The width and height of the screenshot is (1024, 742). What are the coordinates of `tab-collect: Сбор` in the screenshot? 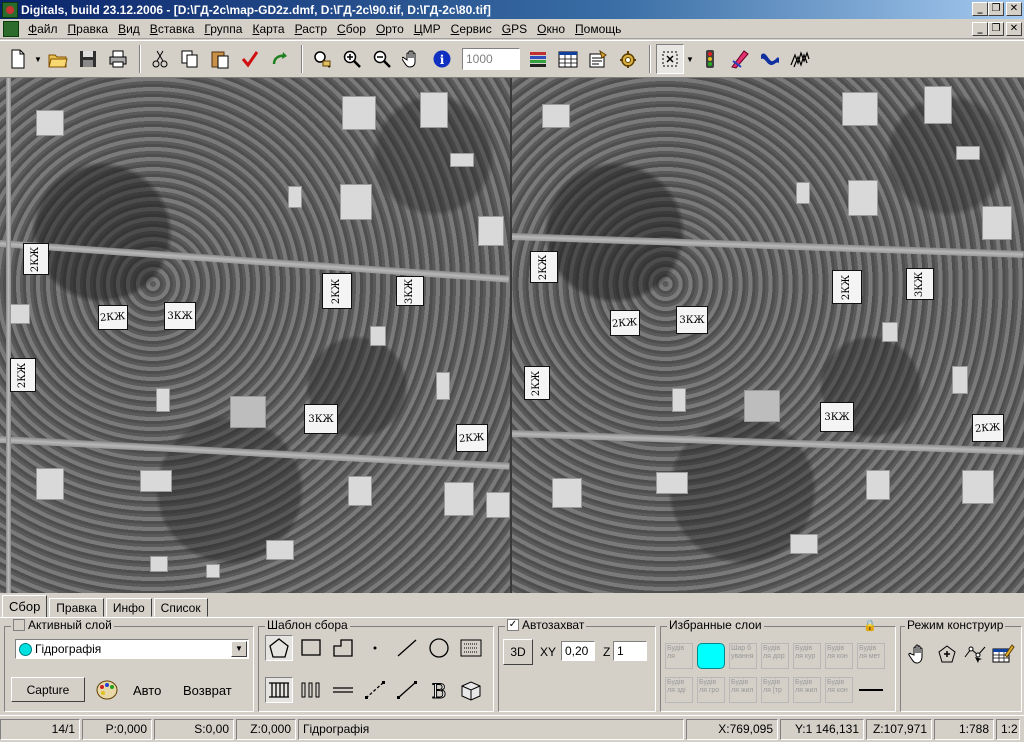 It's located at (25, 606).